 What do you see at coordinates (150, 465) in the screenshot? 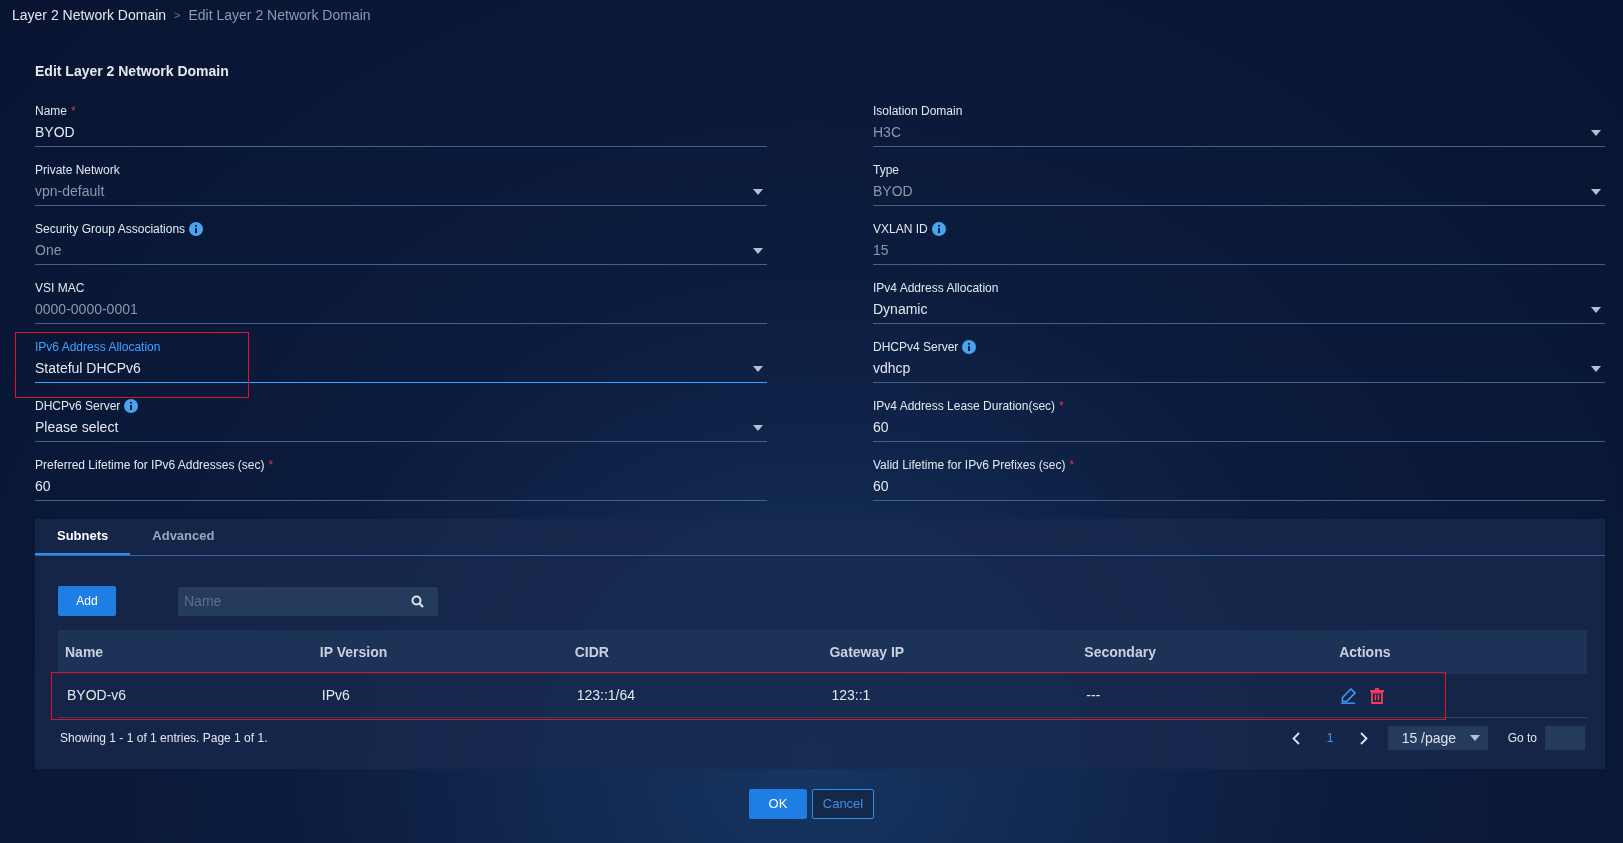
I see `field-label: Preferred Lifetime for IPv6 Addresses (sec)` at bounding box center [150, 465].